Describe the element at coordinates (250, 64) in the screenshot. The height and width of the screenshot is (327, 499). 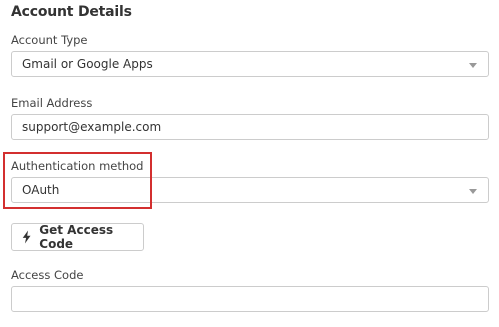
I see `account-type-select: Gmail or Google Apps` at that location.